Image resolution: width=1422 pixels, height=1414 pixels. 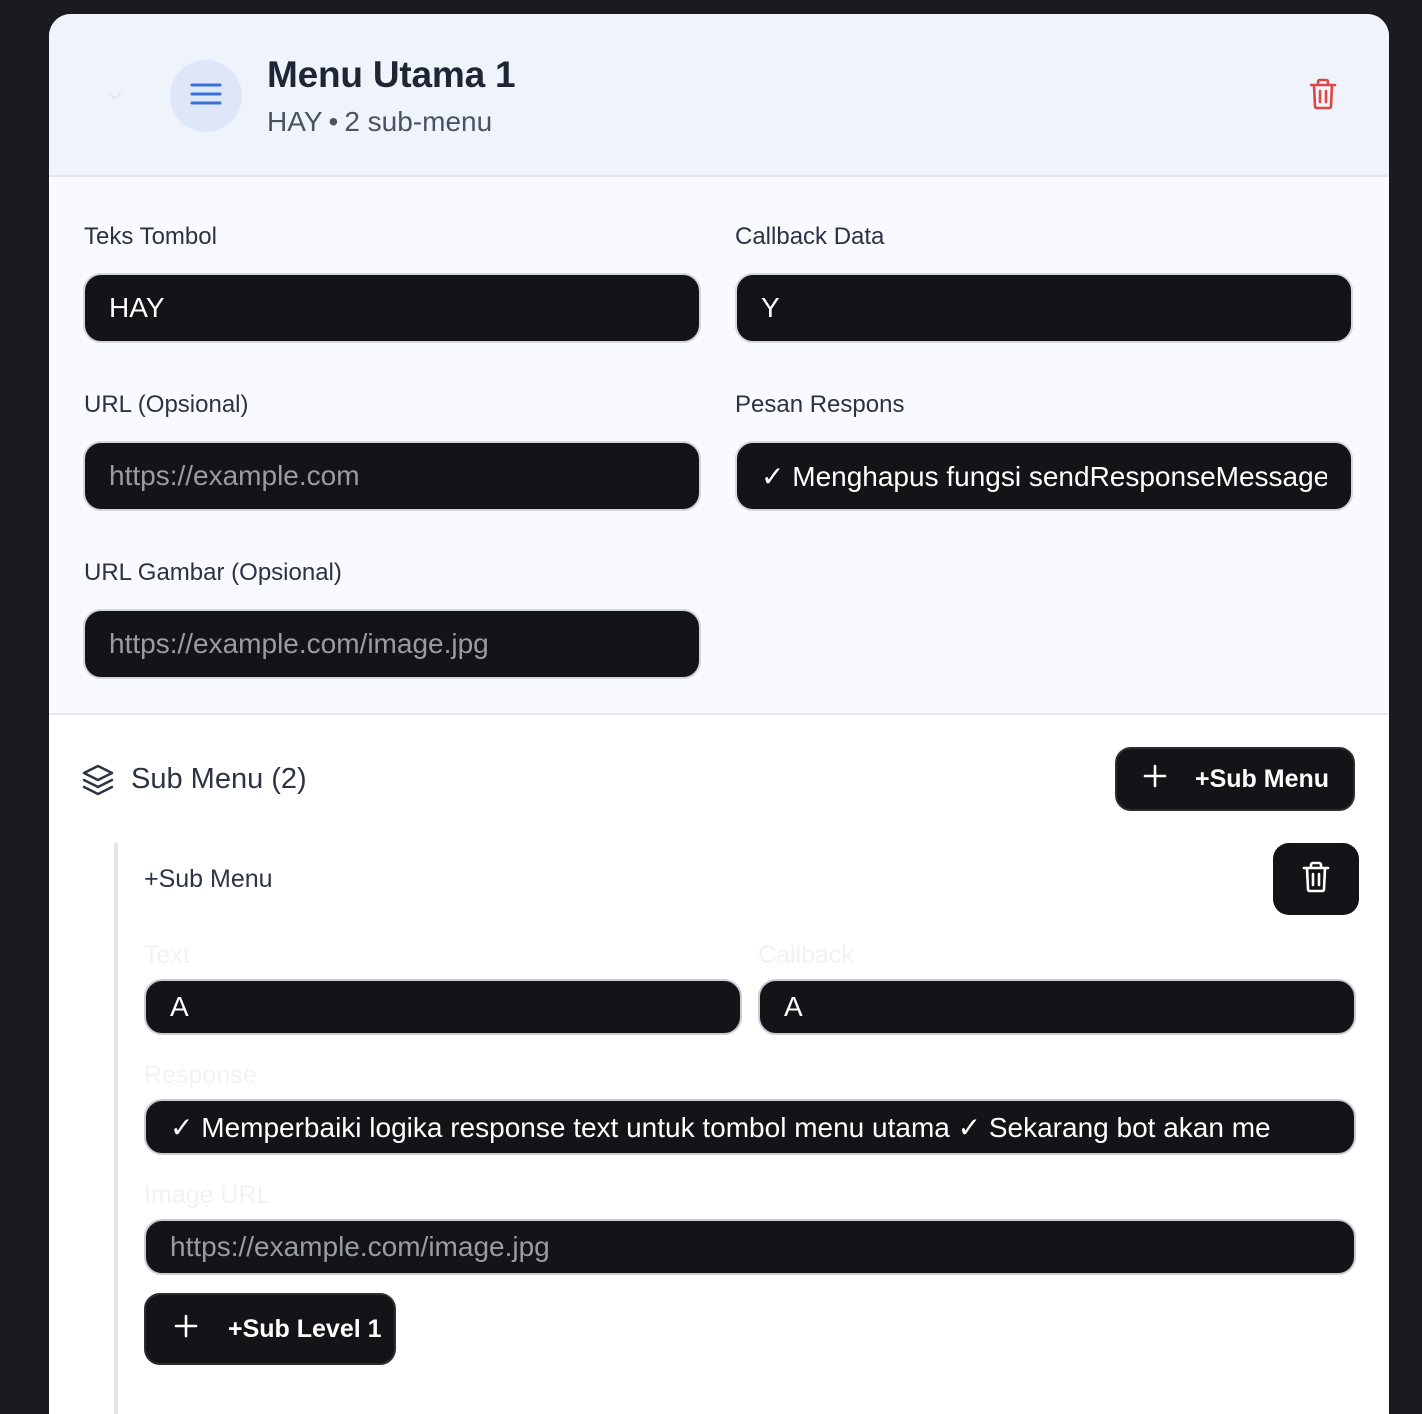 I want to click on button-text-label: Teks Tombol, so click(x=150, y=236).